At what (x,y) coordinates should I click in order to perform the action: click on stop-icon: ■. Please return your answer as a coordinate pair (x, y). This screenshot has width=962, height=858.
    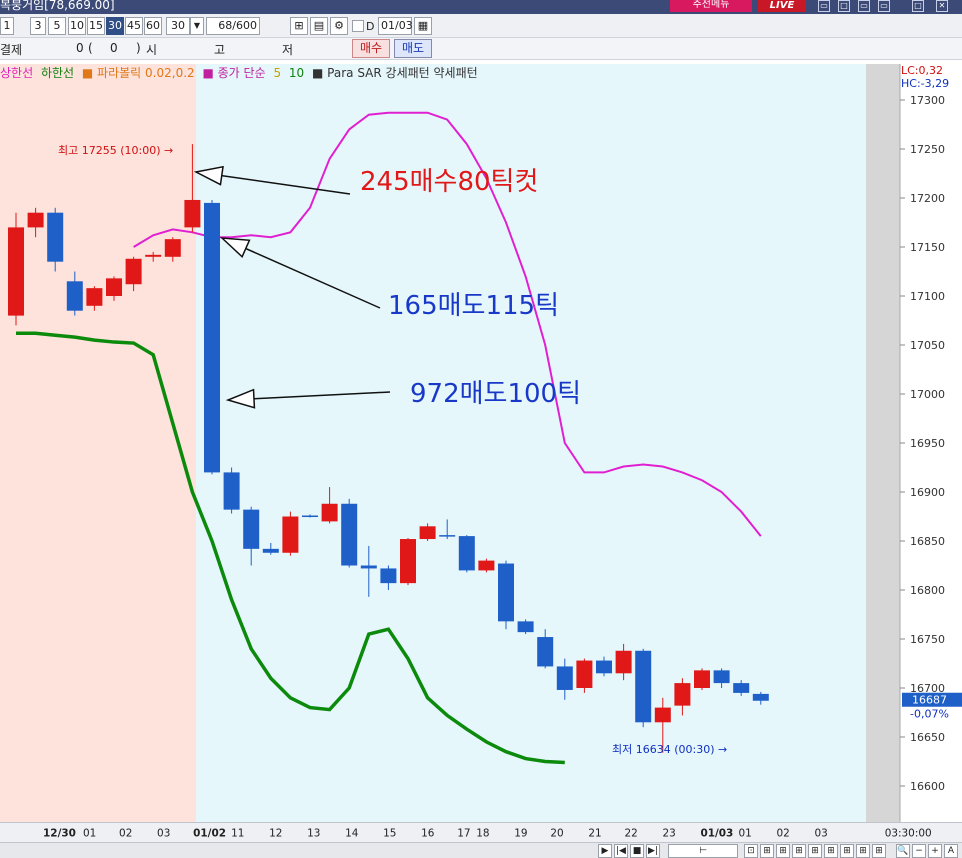
    Looking at the image, I should click on (637, 851).